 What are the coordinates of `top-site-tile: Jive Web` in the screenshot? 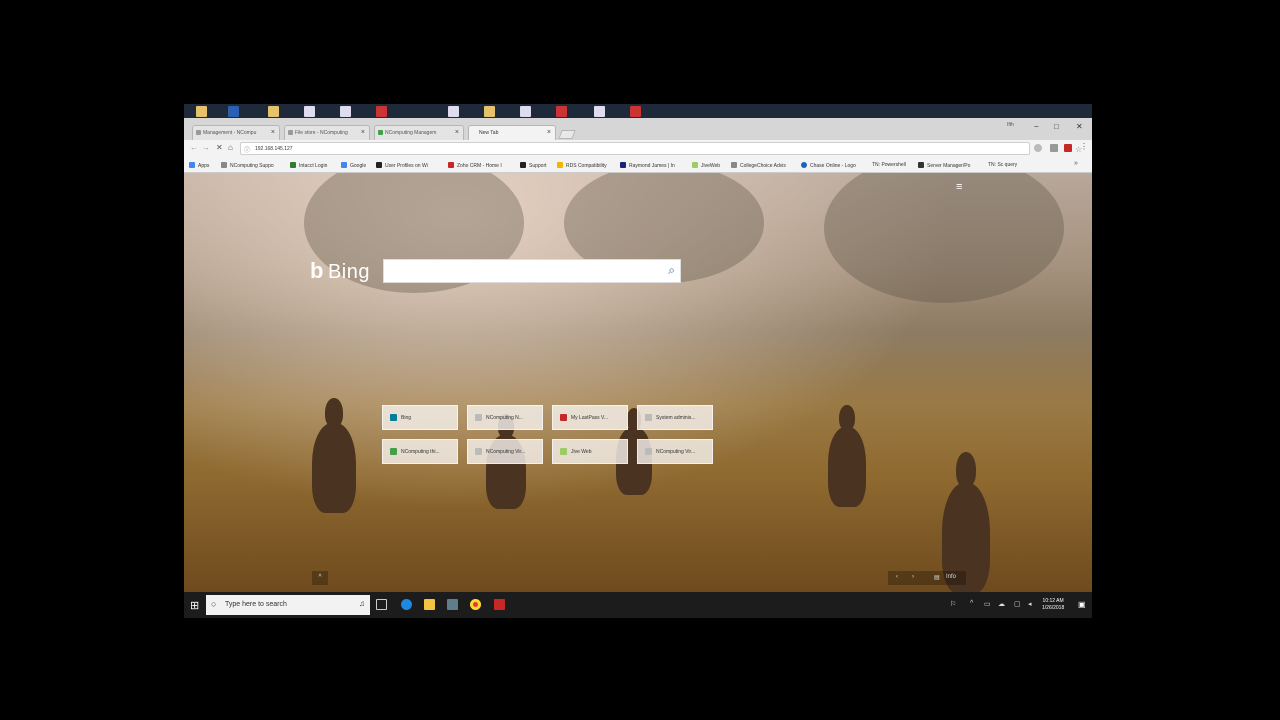 It's located at (590, 451).